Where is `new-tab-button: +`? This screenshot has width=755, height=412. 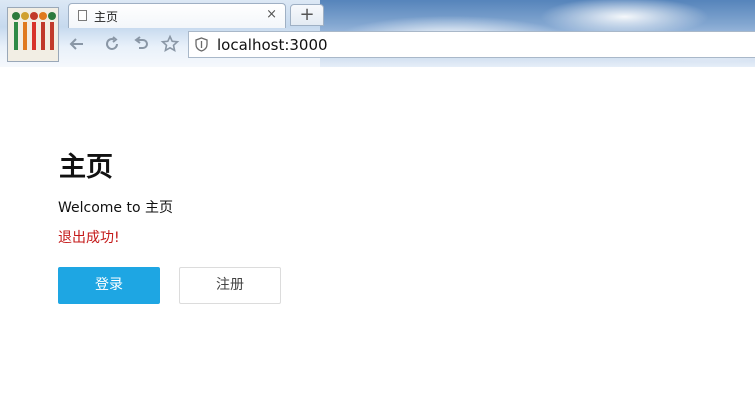
new-tab-button: + is located at coordinates (307, 15).